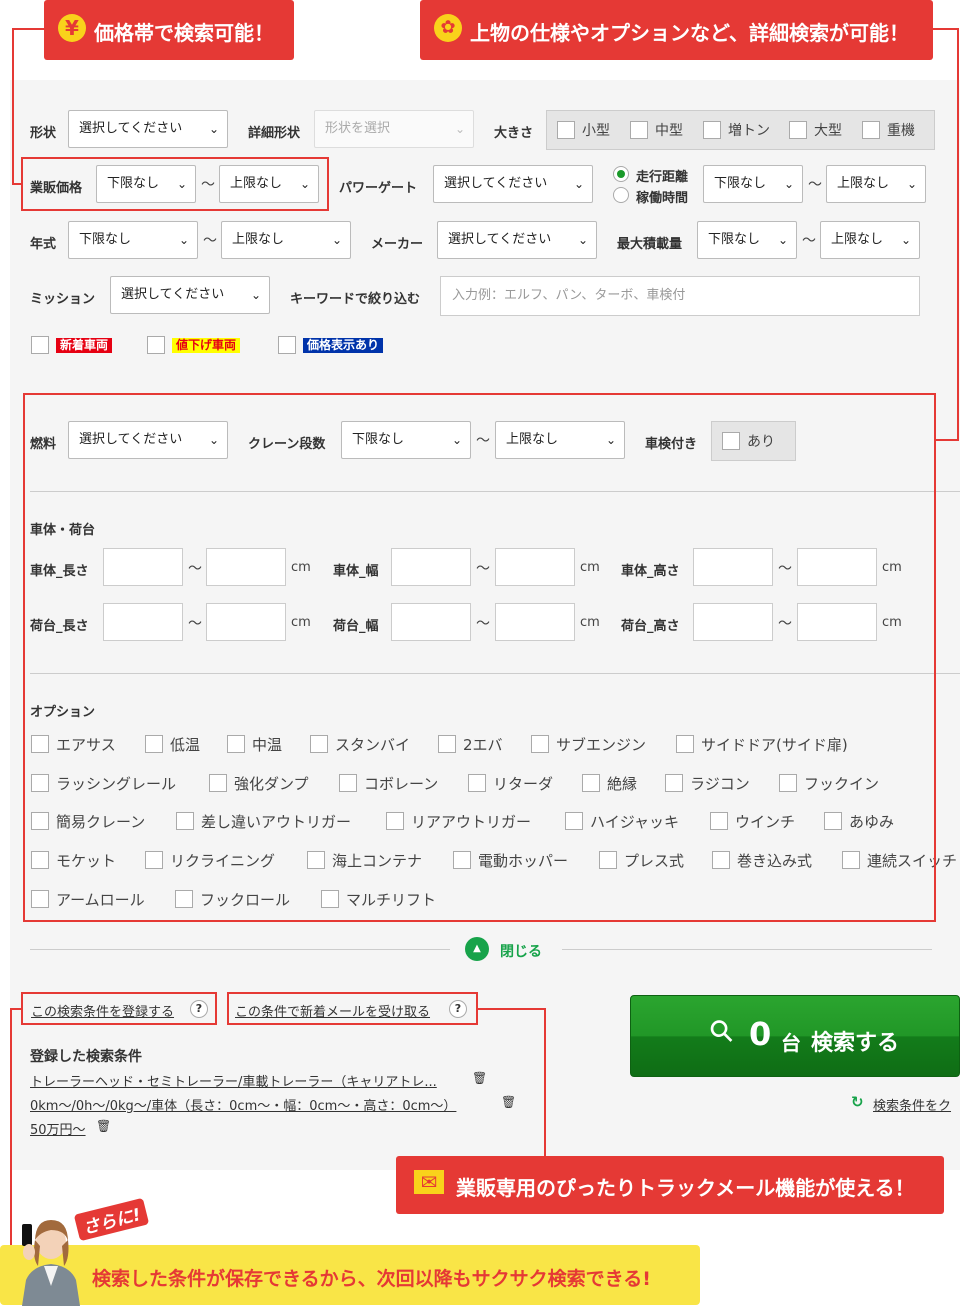  What do you see at coordinates (343, 345) in the screenshot?
I see `price-shown-badge: 価格表示あり` at bounding box center [343, 345].